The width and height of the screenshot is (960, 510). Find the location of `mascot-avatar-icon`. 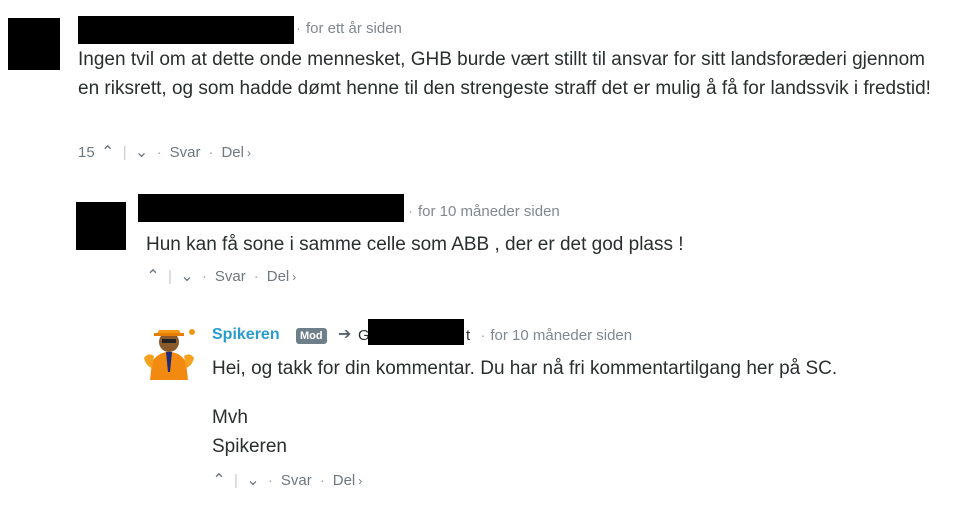

mascot-avatar-icon is located at coordinates (169, 351).